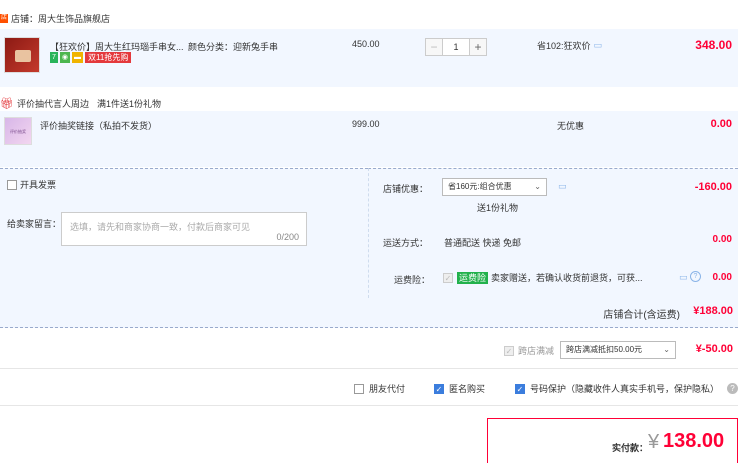 Image resolution: width=738 pixels, height=463 pixels. I want to click on friend-pay-option: 朋友代付, so click(379, 388).